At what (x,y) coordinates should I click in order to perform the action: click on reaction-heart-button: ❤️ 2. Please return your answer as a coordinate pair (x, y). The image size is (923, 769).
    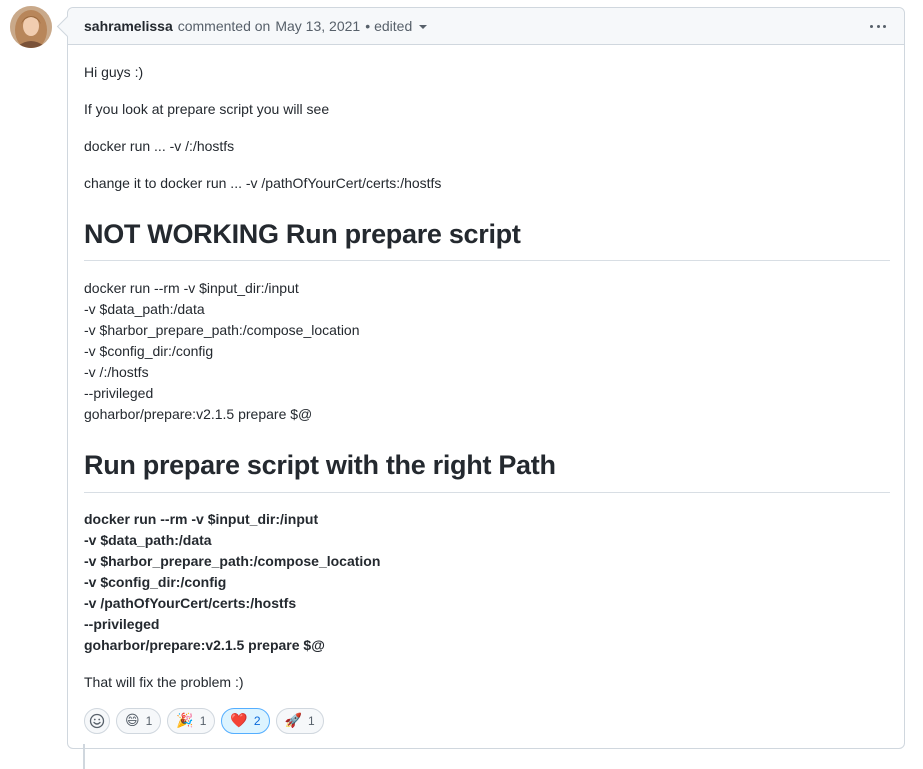
    Looking at the image, I should click on (245, 721).